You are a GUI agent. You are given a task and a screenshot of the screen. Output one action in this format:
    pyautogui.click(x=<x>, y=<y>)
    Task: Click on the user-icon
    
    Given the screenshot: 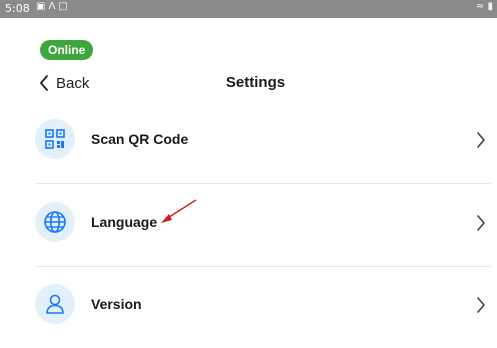 What is the action you would take?
    pyautogui.click(x=55, y=304)
    